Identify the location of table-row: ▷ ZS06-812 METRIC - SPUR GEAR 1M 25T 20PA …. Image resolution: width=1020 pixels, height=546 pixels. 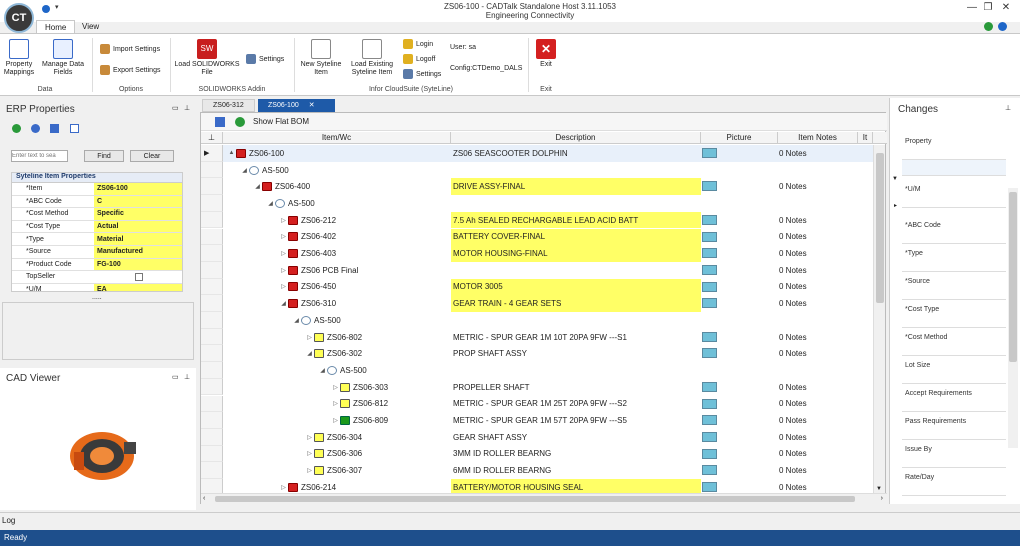
(537, 404).